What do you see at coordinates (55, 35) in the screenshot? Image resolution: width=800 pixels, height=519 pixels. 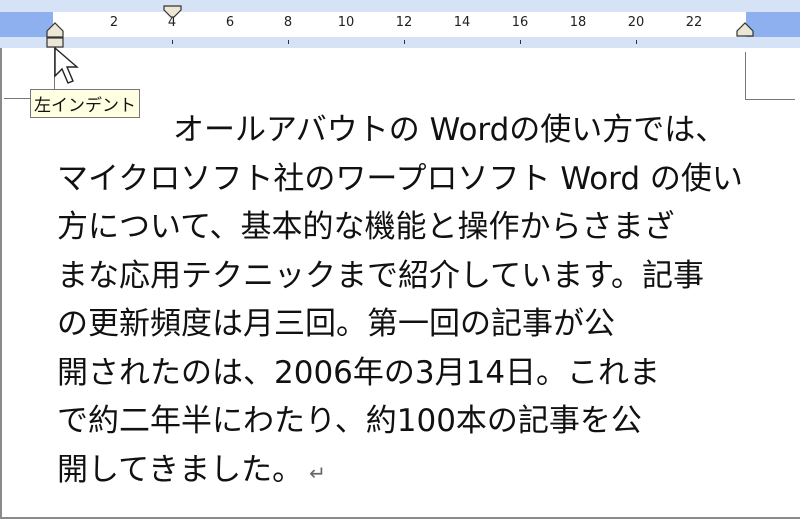 I see `left-indent-marker` at bounding box center [55, 35].